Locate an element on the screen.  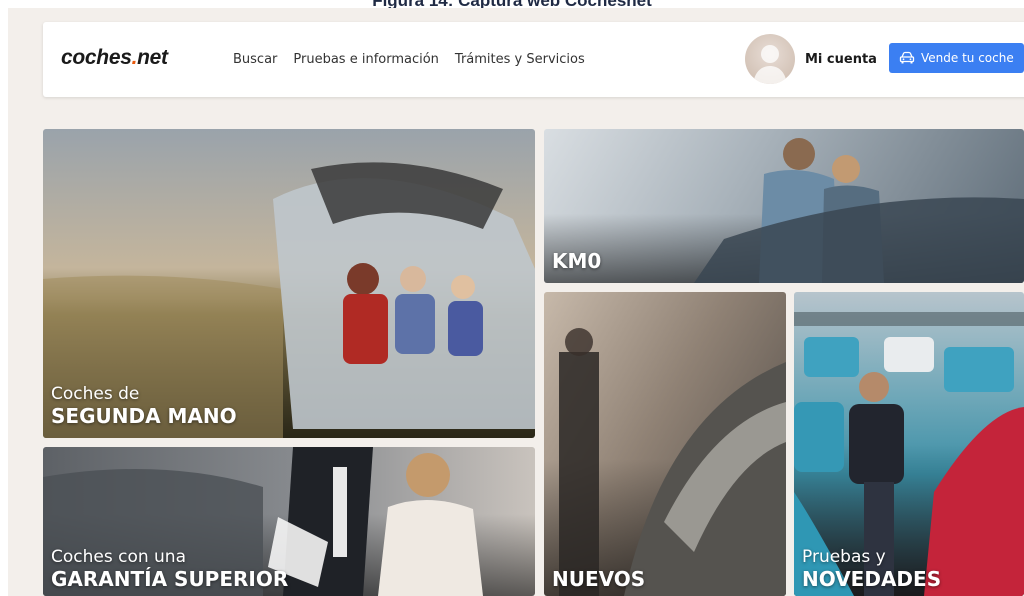
car-icon is located at coordinates (907, 57).